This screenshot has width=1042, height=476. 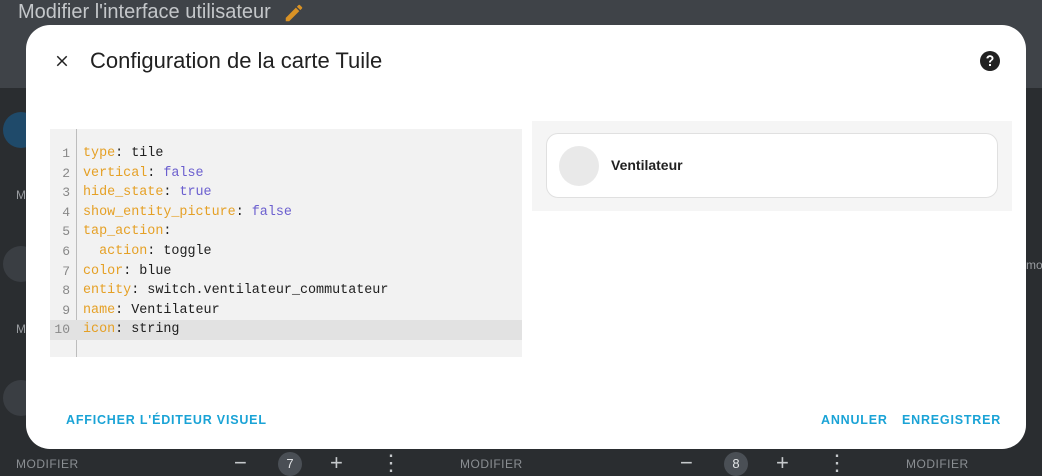 I want to click on code-text: action: toggle, so click(x=147, y=252).